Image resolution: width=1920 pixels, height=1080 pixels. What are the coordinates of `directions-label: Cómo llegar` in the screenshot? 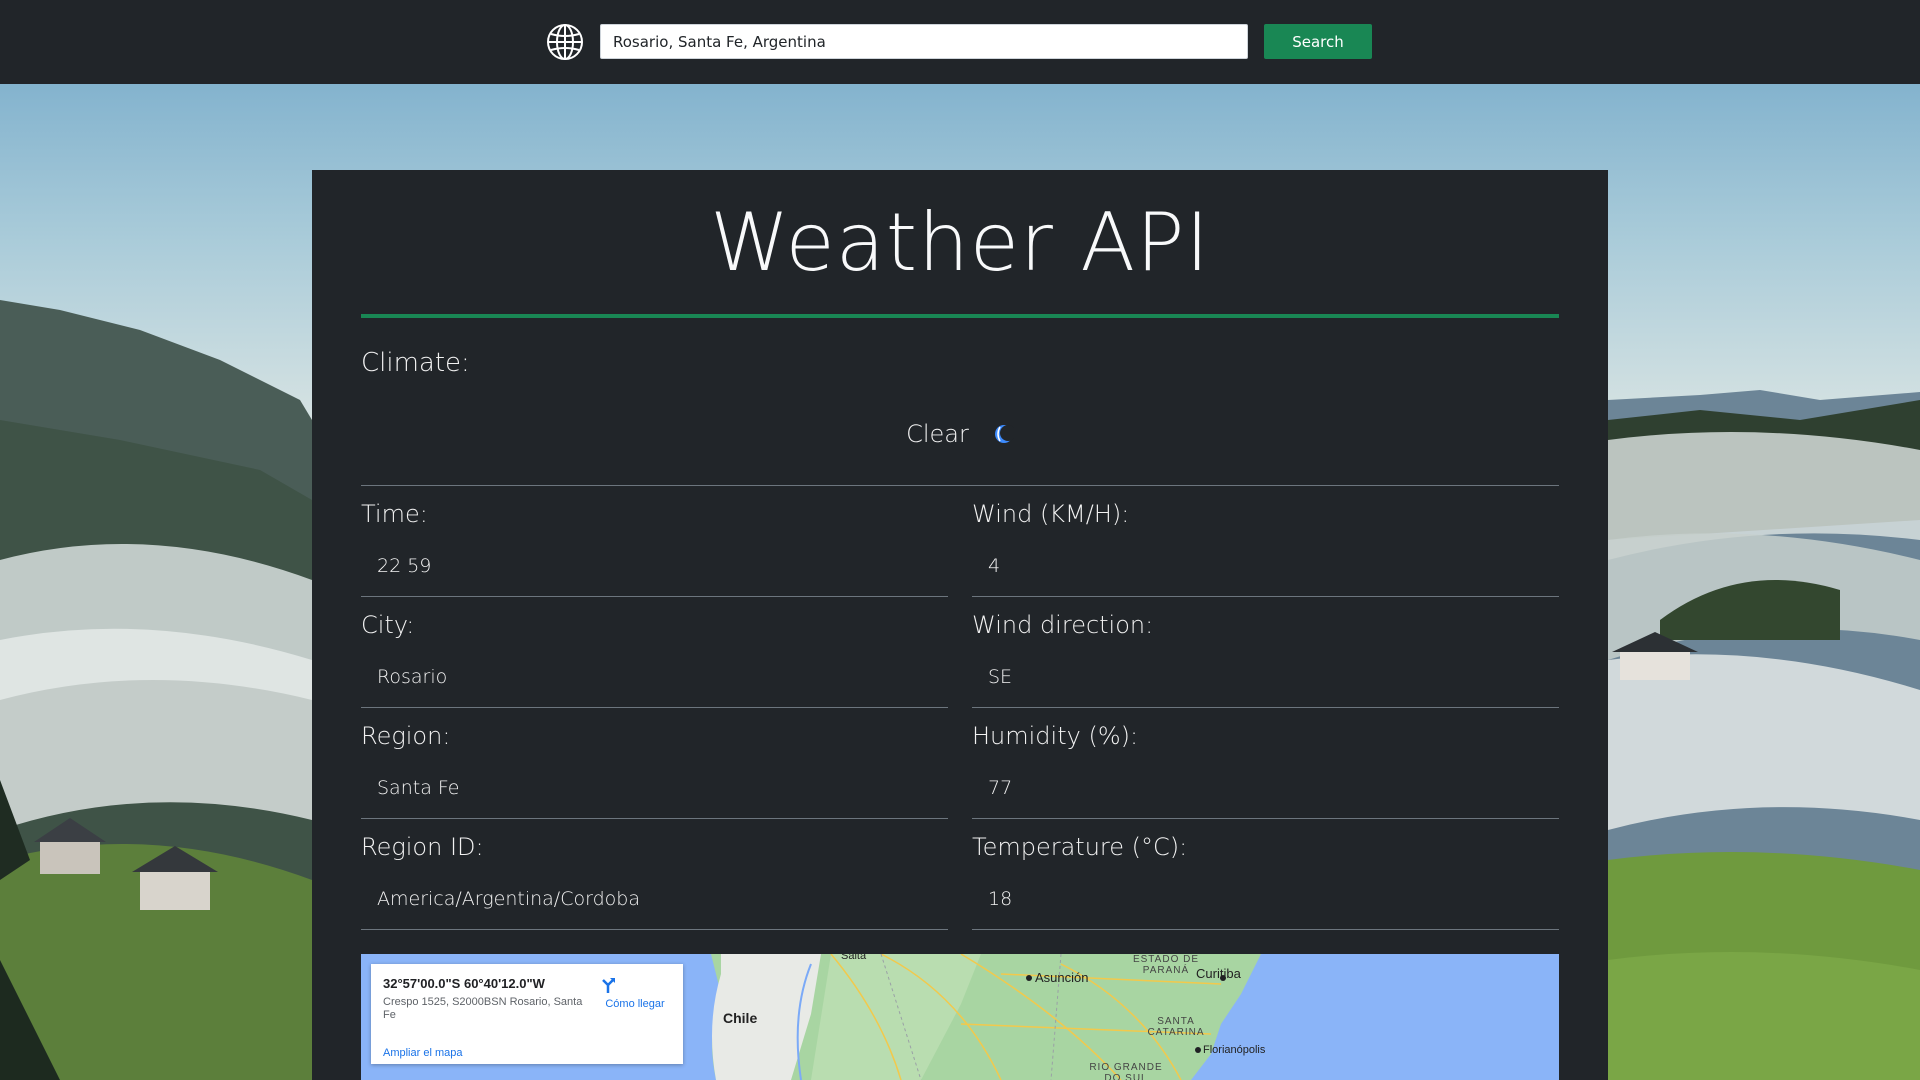 It's located at (635, 1004).